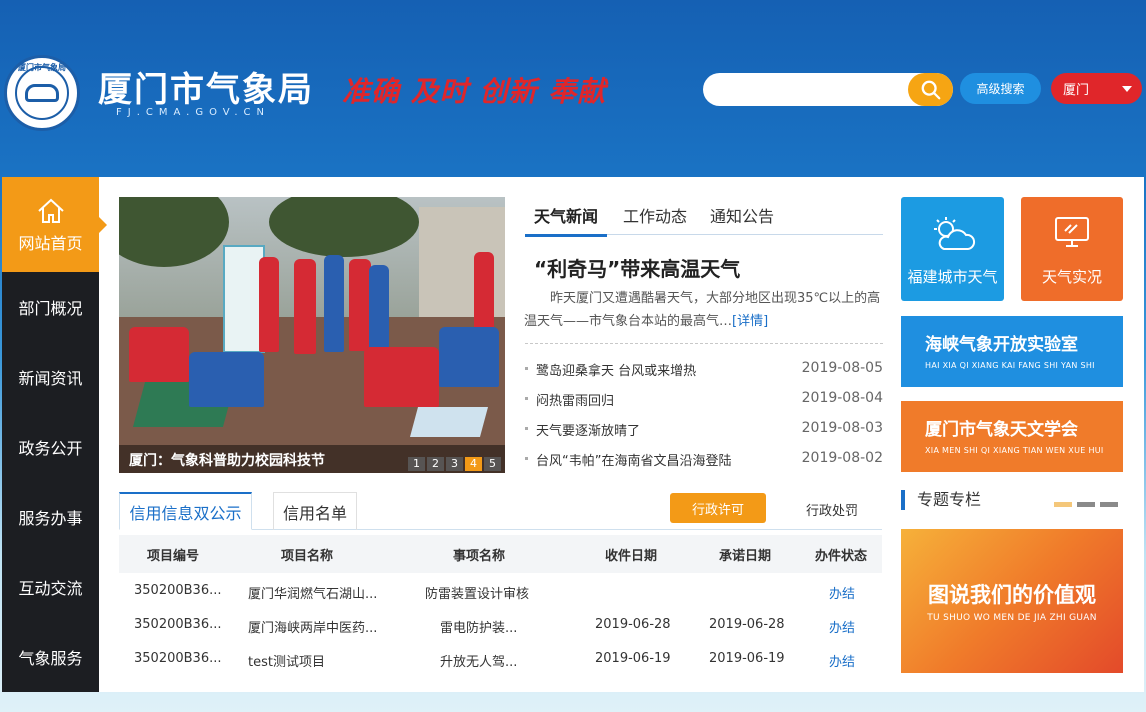 Image resolution: width=1146 pixels, height=712 pixels. What do you see at coordinates (633, 658) in the screenshot?
I see `cell-received-date: 2019-06-19` at bounding box center [633, 658].